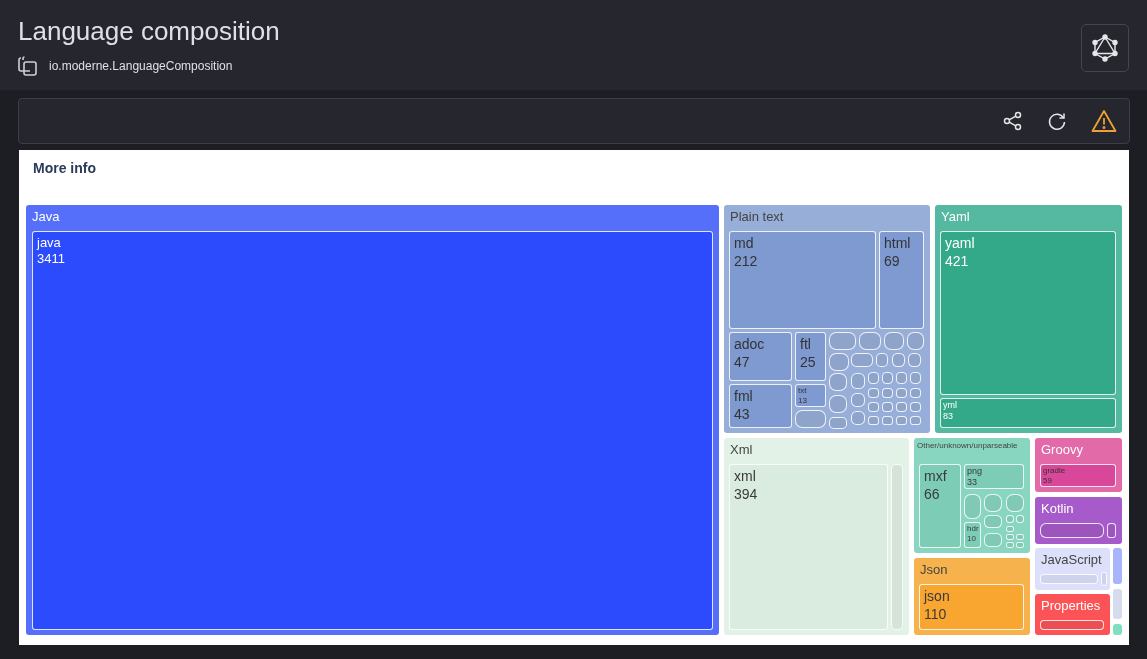  Describe the element at coordinates (1078, 475) in the screenshot. I see `treemap-tile: gradle 59` at that location.